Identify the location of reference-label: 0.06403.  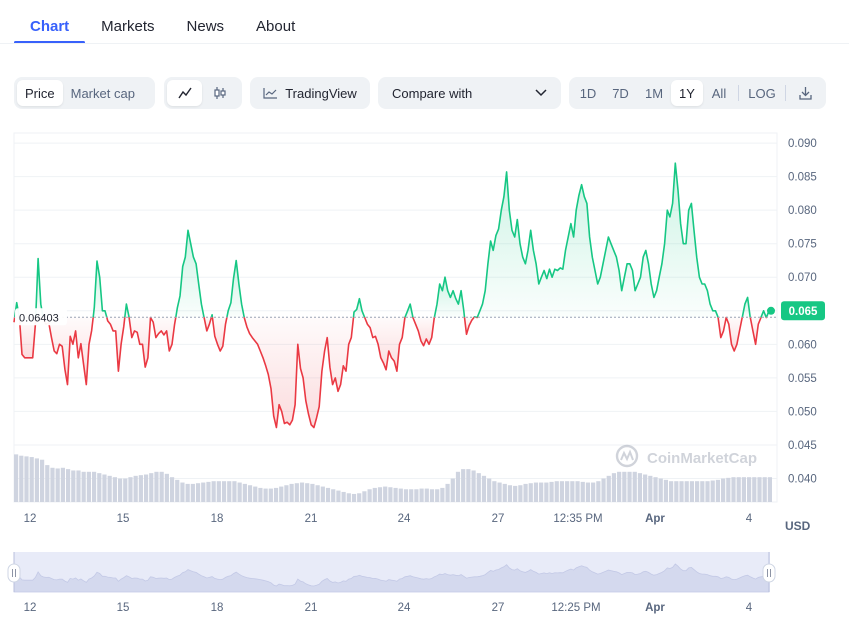
(41, 317).